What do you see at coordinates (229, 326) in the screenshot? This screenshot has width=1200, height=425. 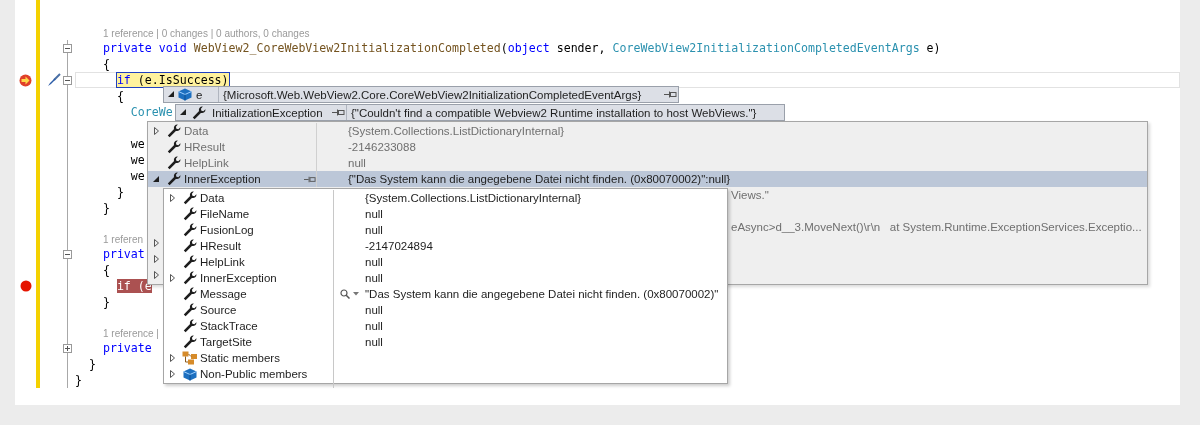 I see `property-name: StackTrace` at bounding box center [229, 326].